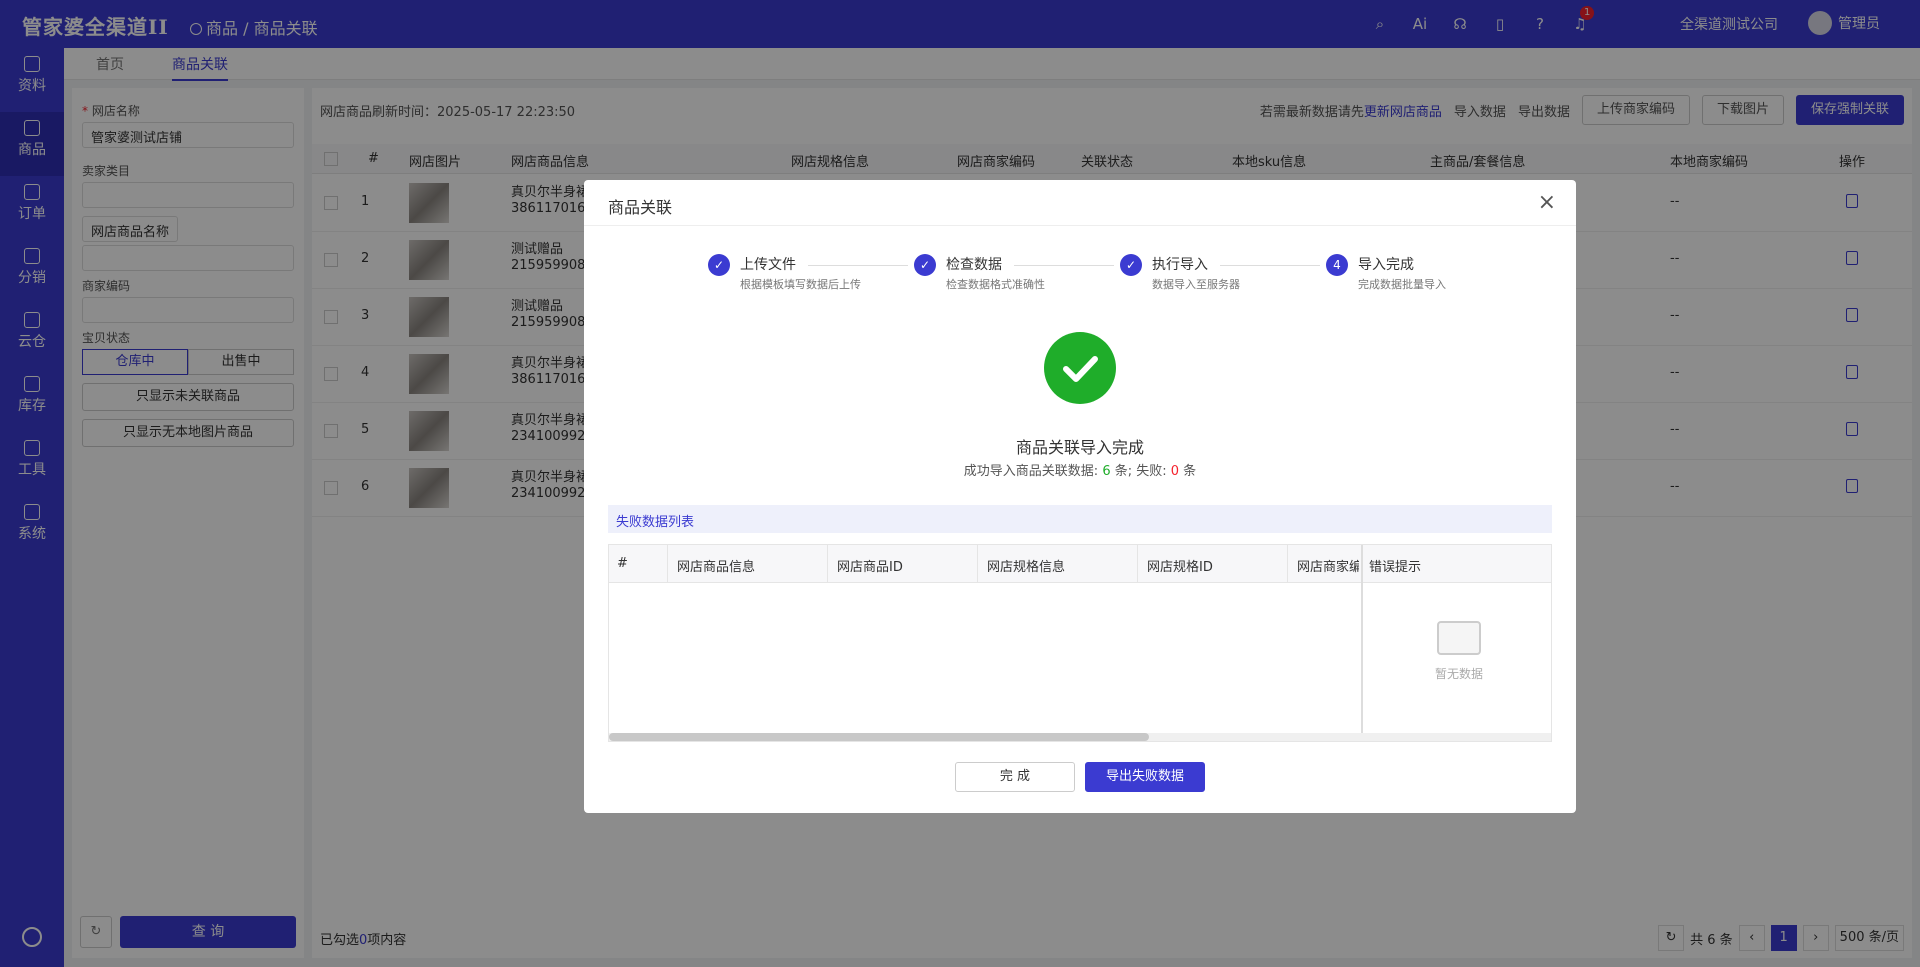 The width and height of the screenshot is (1920, 967). Describe the element at coordinates (1080, 368) in the screenshot. I see `success-check-icon` at that location.